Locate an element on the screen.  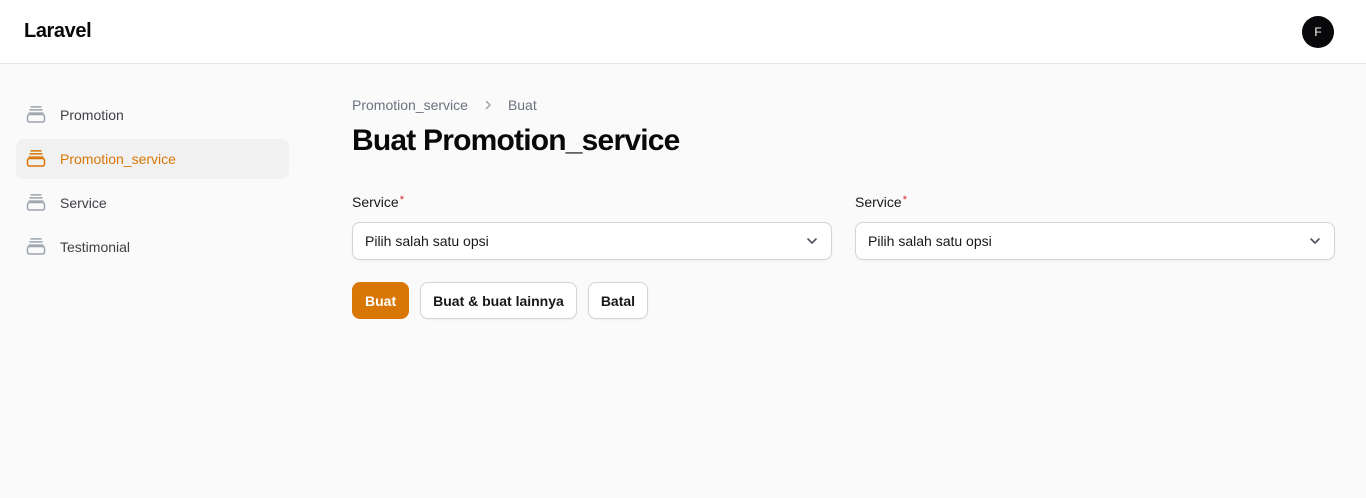
brand-logo: Laravel is located at coordinates (58, 31).